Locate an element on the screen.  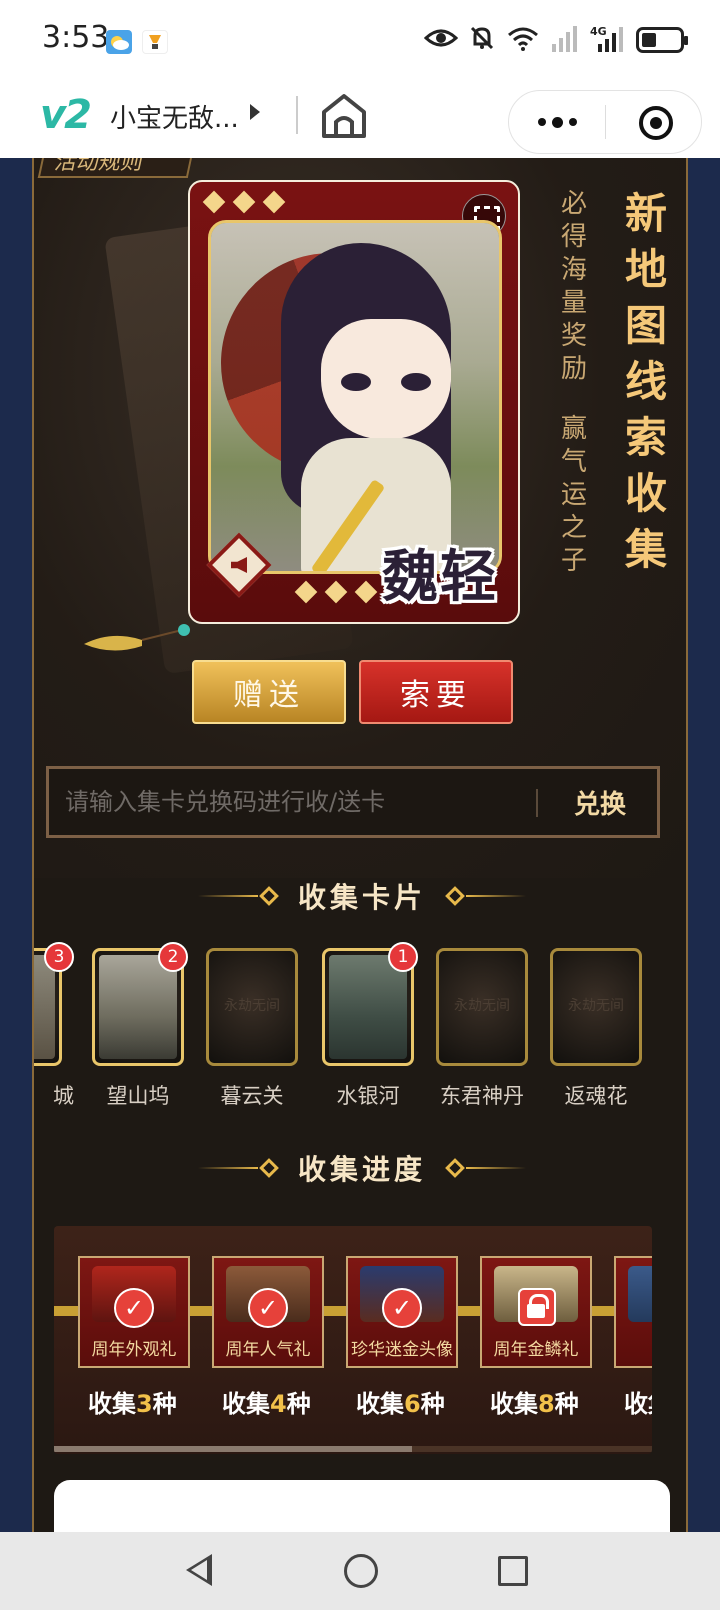
slogan-big: 新地图线索收集 is located at coordinates (645, 381).